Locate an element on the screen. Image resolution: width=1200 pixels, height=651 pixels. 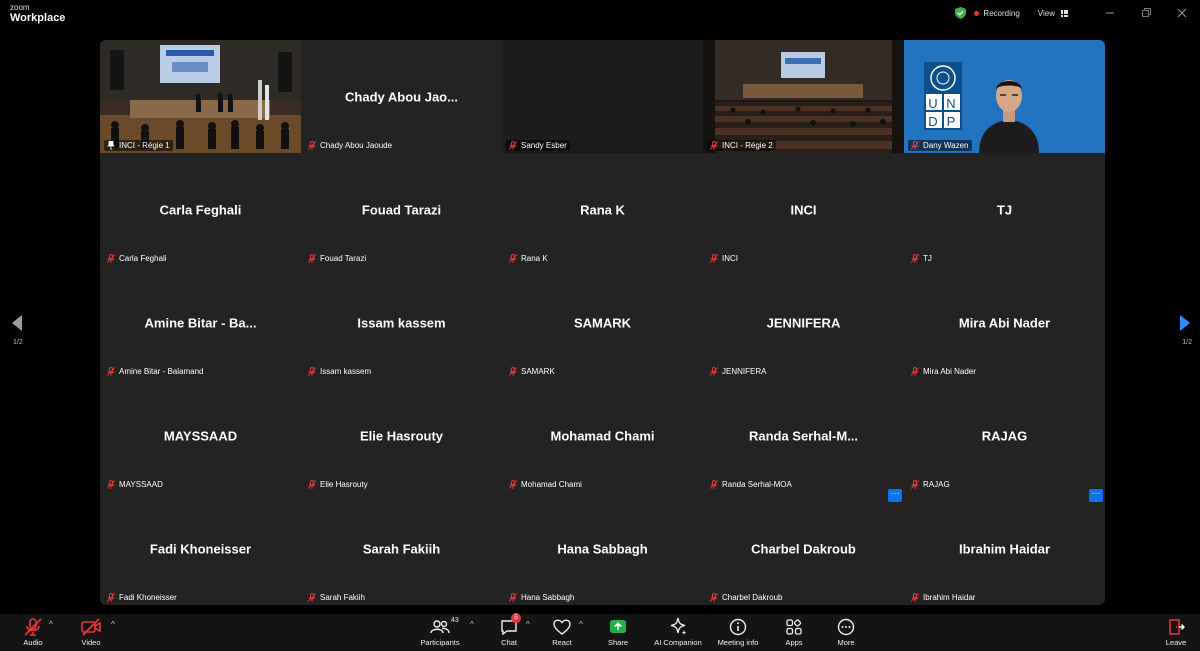
muted-microphone-icon is located at coordinates (33, 627).